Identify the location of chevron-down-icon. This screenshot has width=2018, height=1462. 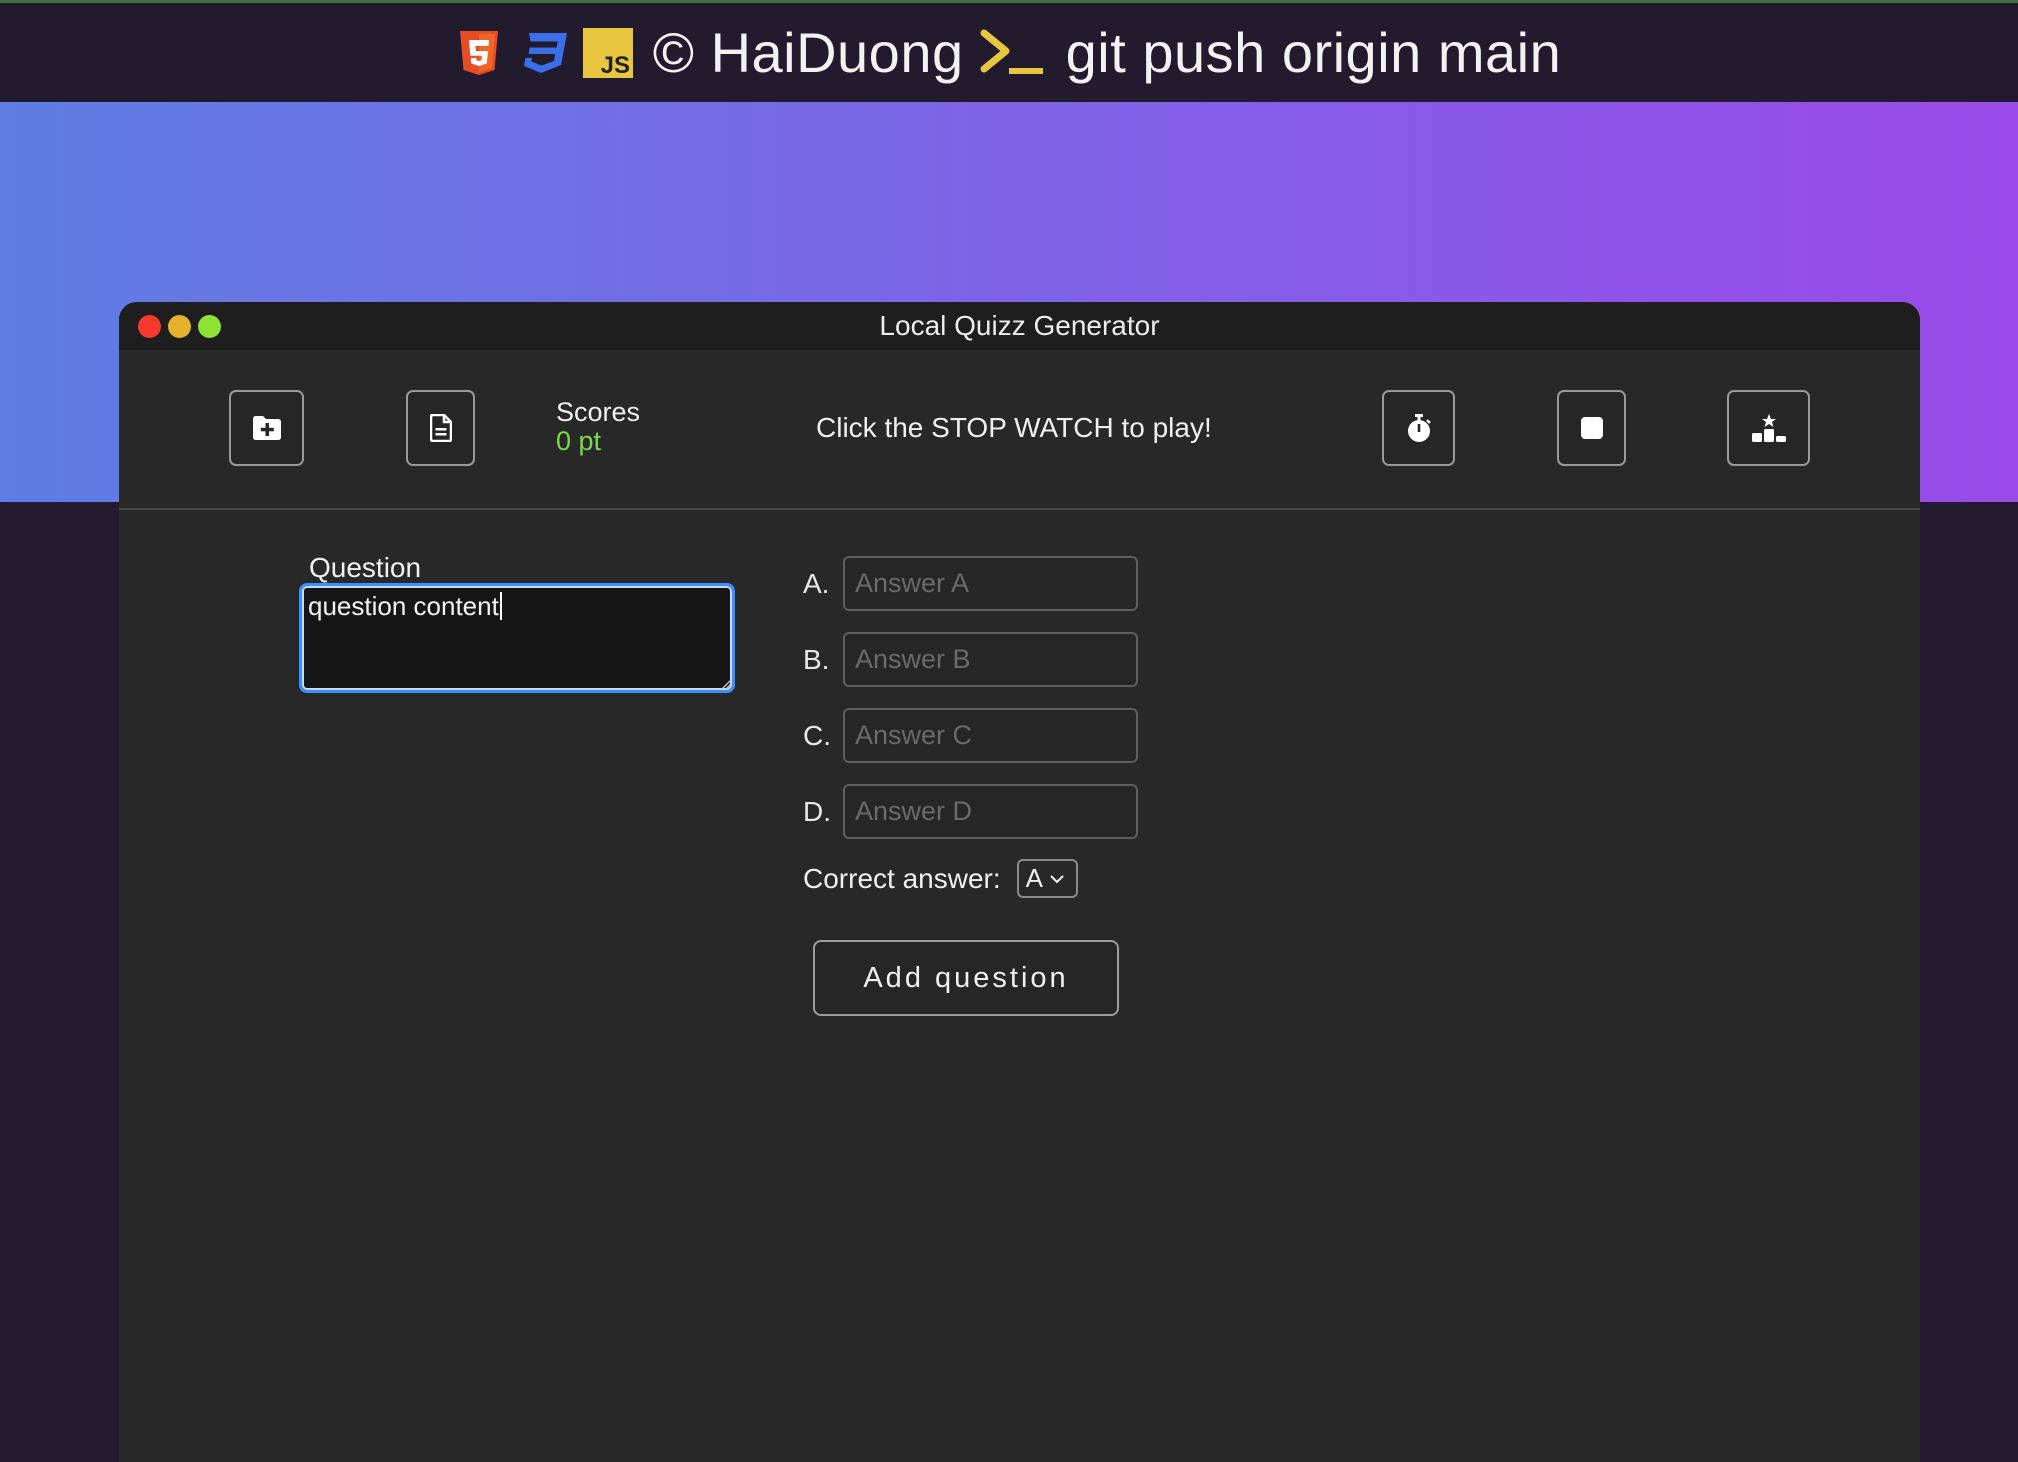
(1057, 878).